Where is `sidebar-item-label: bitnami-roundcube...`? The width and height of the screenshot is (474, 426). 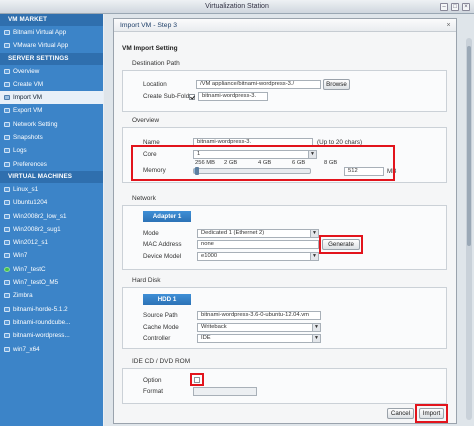
sidebar-item-label: bitnami-roundcube... is located at coordinates (42, 322).